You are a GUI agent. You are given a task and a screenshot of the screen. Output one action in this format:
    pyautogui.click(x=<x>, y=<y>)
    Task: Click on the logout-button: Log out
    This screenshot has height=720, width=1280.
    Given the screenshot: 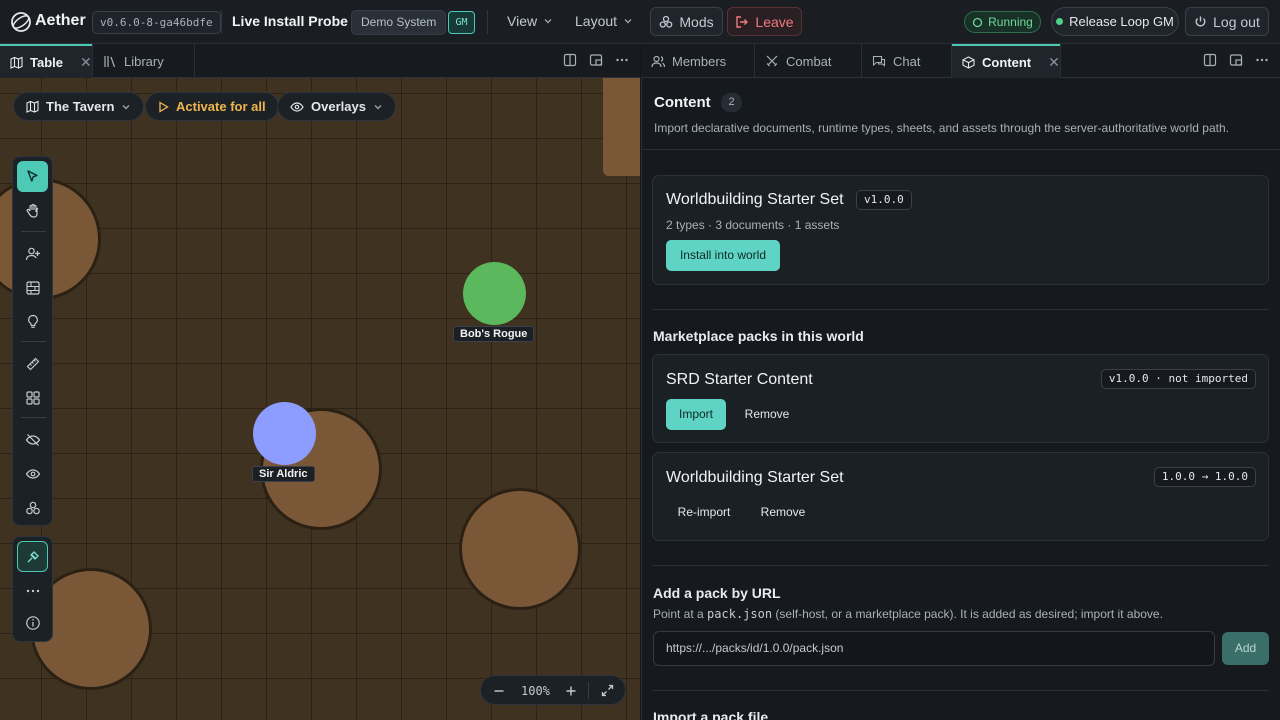 What is the action you would take?
    pyautogui.click(x=1227, y=21)
    